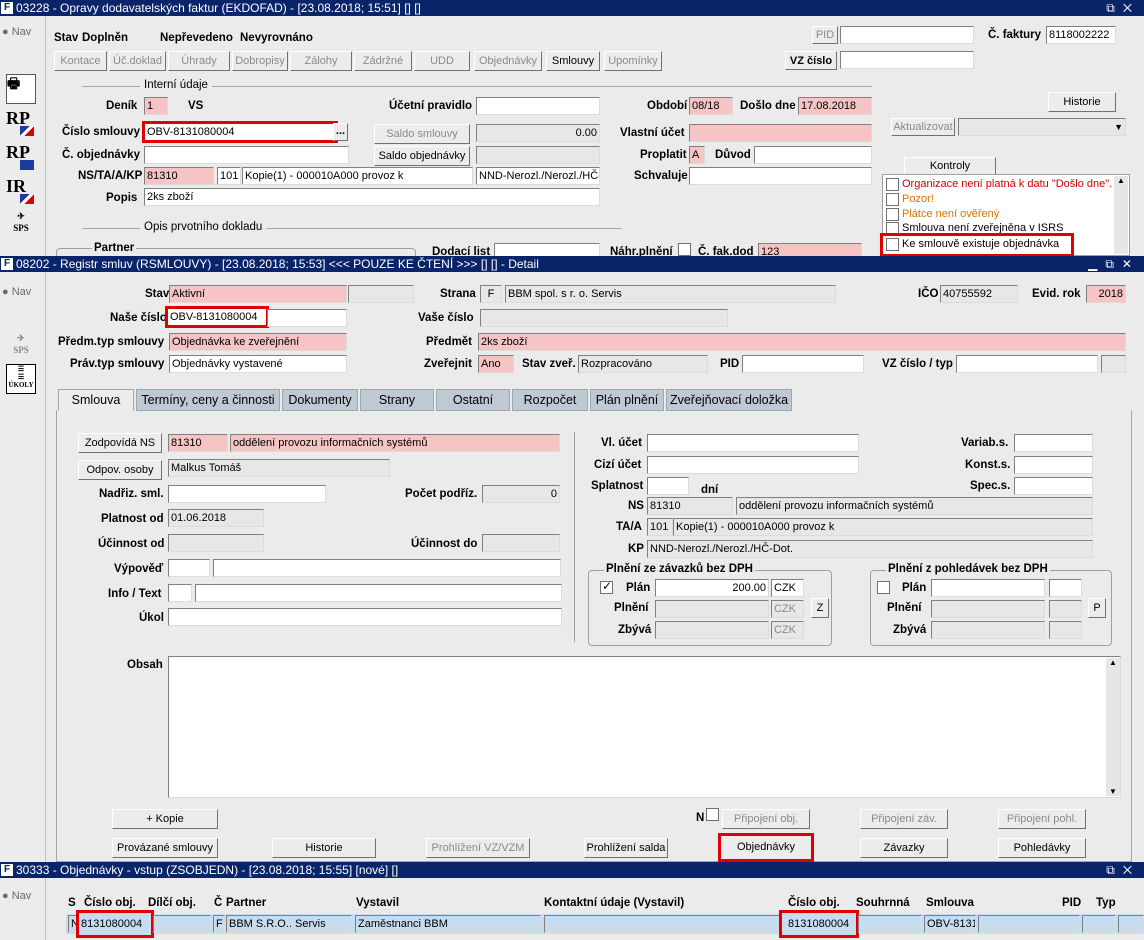 Image resolution: width=1144 pixels, height=940 pixels. Describe the element at coordinates (1131, 924) in the screenshot. I see `row-extra-cell` at that location.